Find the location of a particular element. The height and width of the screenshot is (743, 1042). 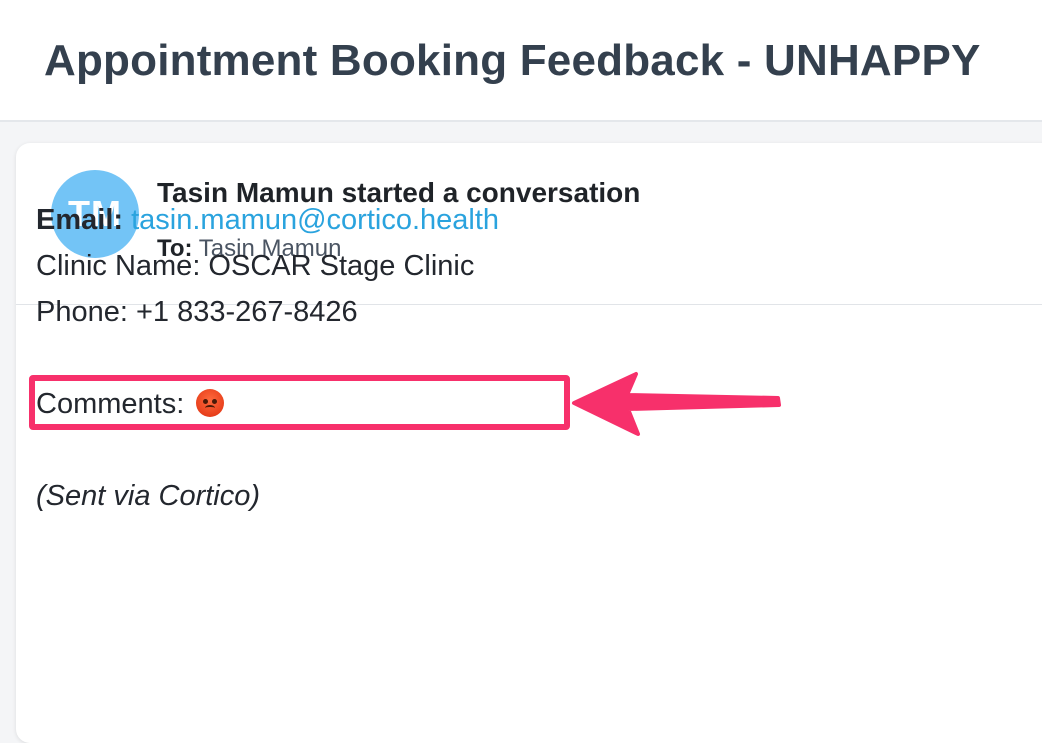

email-line: Email: tasin.mamun@cortico.health is located at coordinates (267, 220).